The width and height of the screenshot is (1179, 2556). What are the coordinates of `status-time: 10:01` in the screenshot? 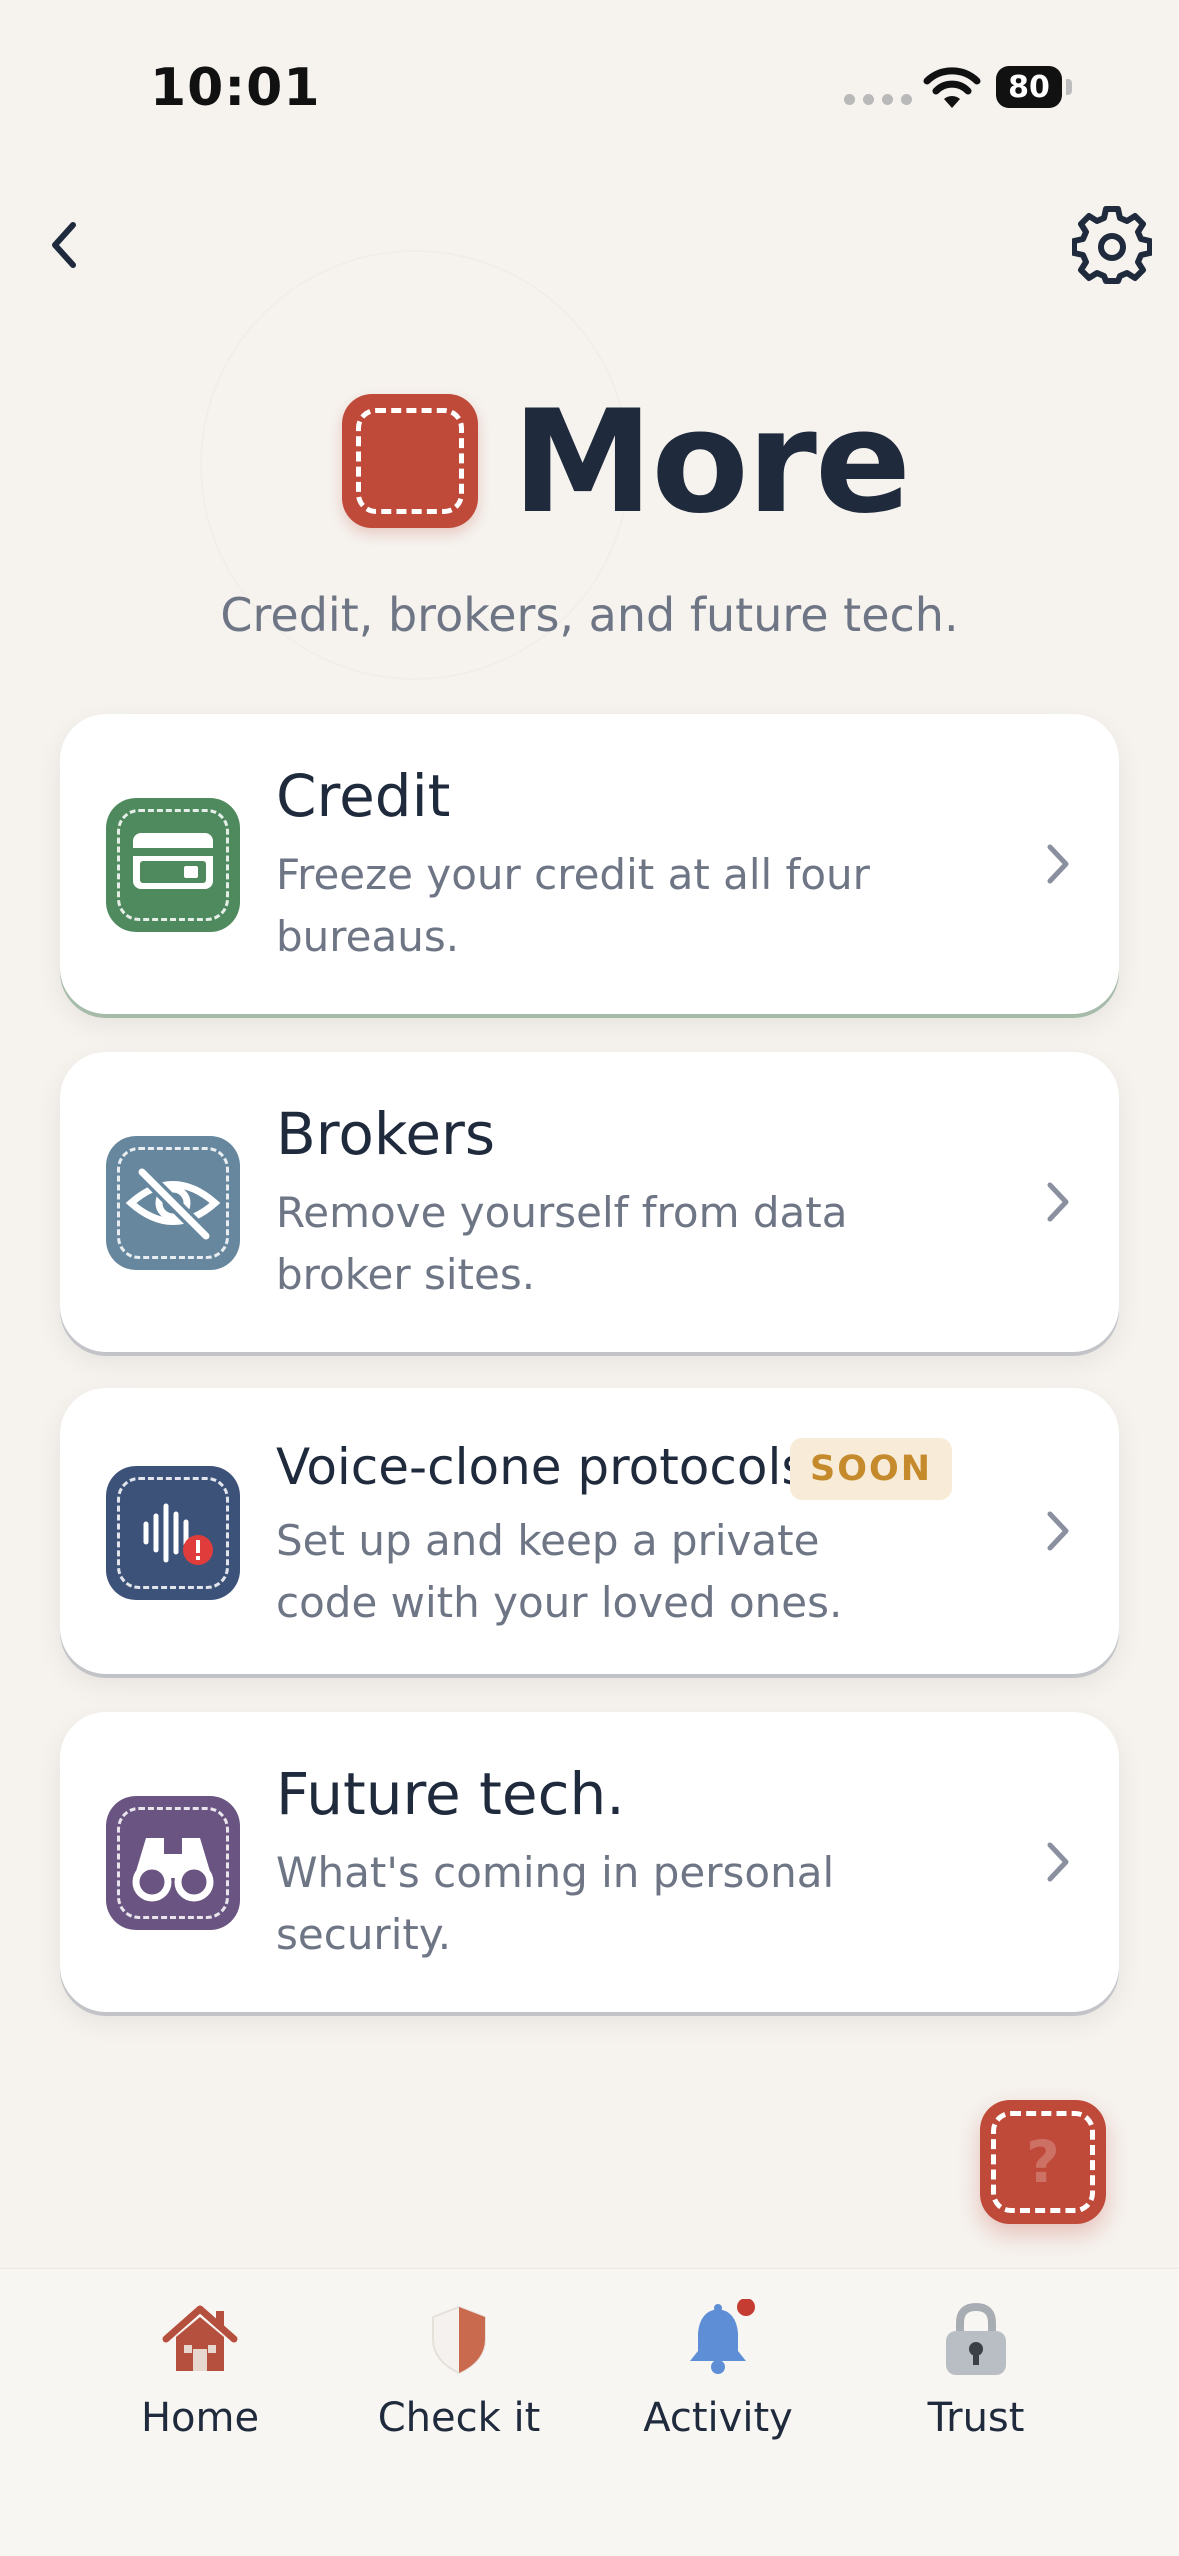 It's located at (235, 88).